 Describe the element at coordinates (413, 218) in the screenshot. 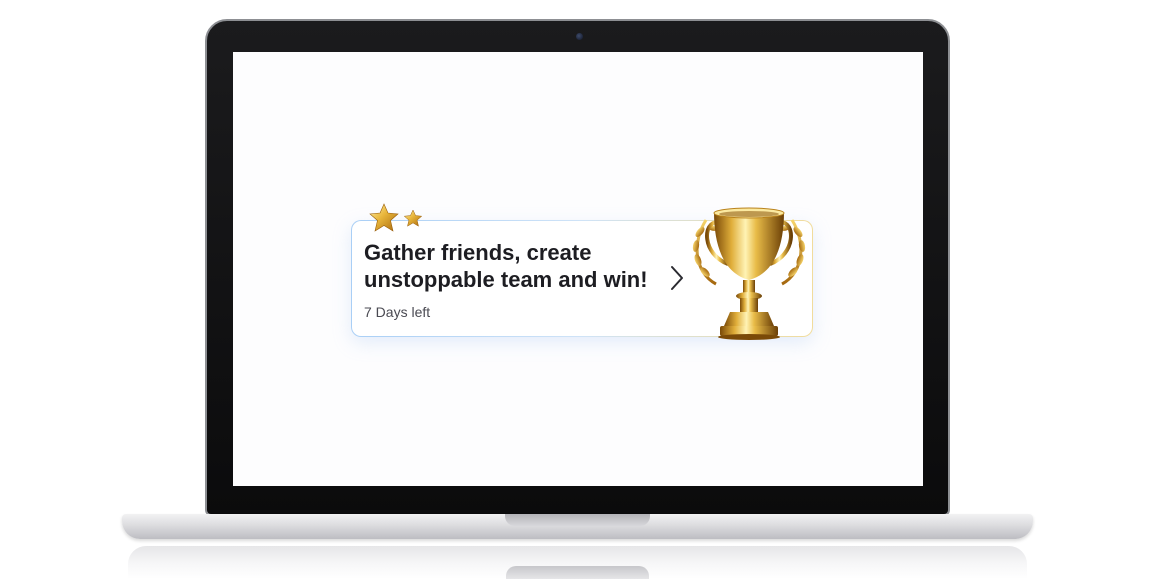

I see `small-star-icon` at that location.